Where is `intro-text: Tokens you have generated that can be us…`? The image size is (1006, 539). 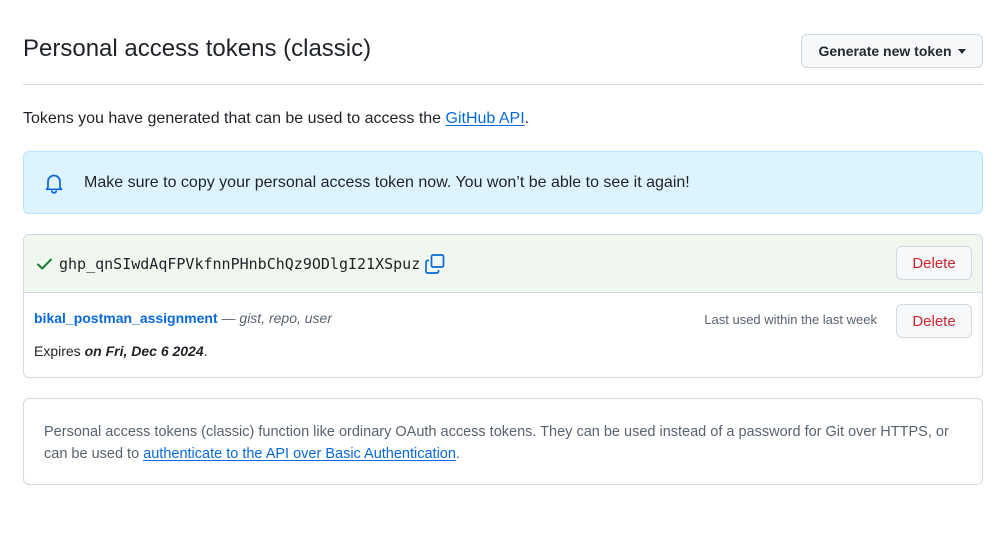
intro-text: Tokens you have generated that can be us… is located at coordinates (276, 119).